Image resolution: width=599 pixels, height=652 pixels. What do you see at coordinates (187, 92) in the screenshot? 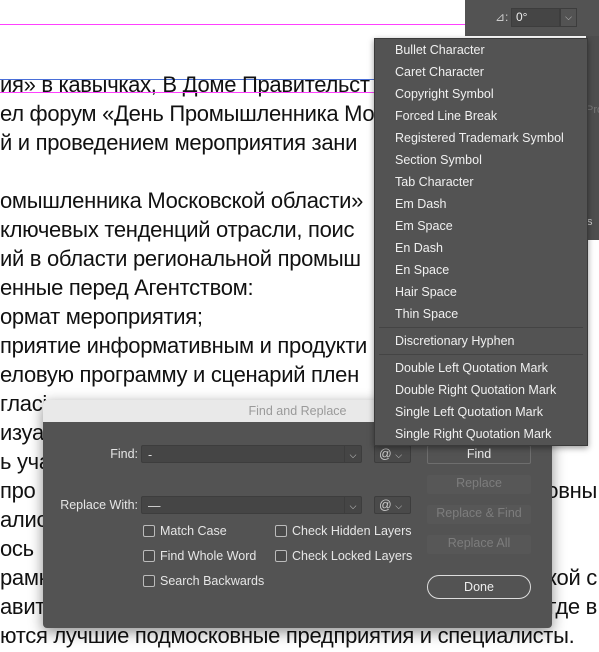
I see `baseline-guide` at bounding box center [187, 92].